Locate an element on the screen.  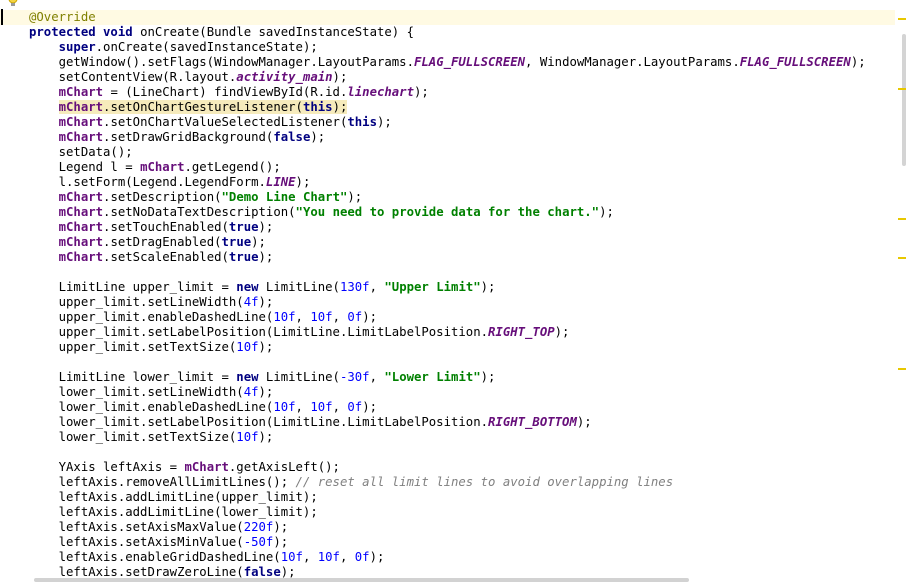
code-token: , WindowManager.LayoutParams. is located at coordinates (632, 62).